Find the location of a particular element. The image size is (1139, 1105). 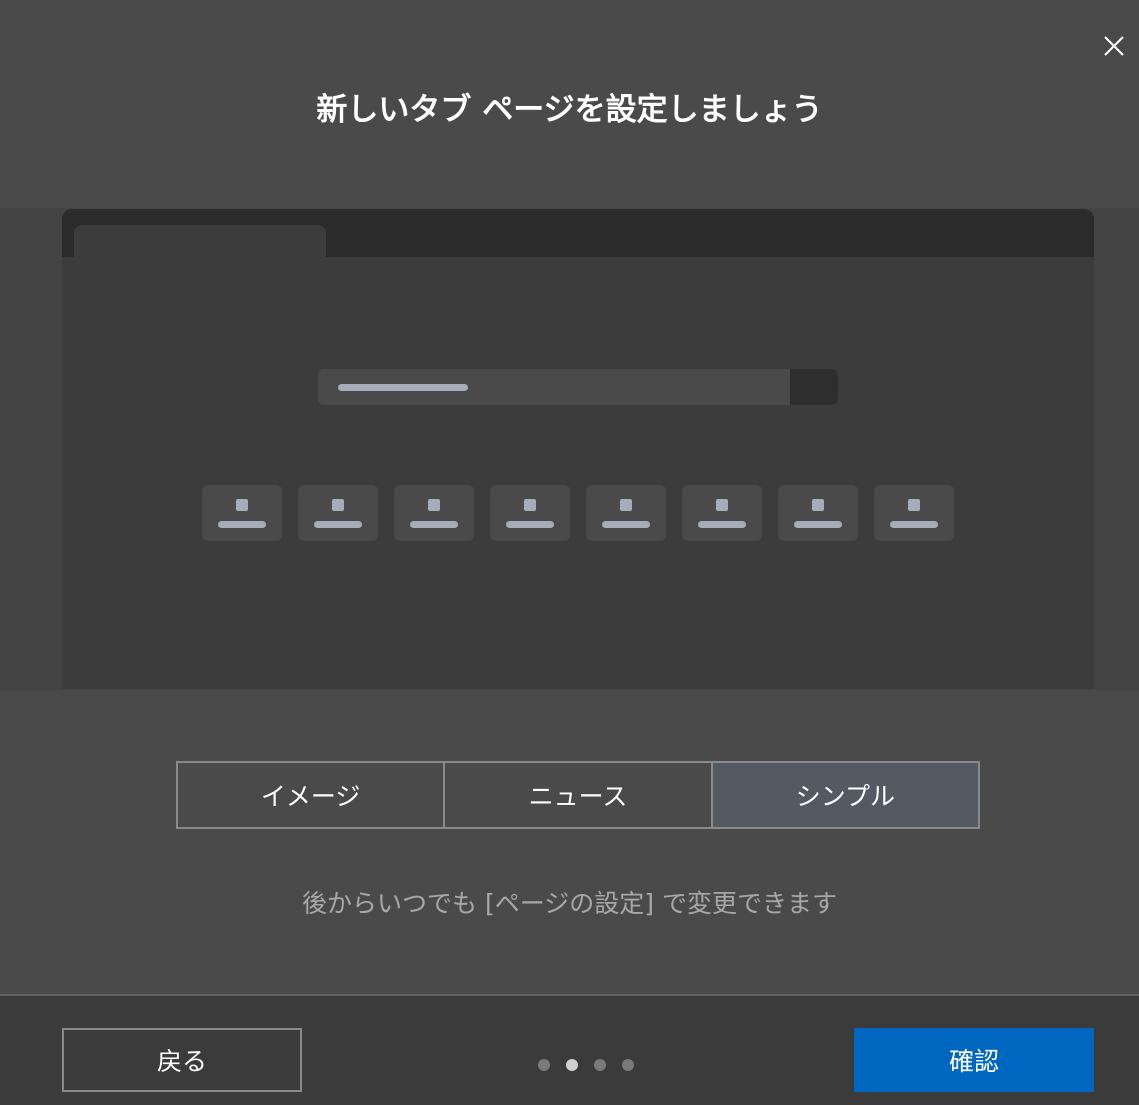

preview-search-placeholder is located at coordinates (403, 387).